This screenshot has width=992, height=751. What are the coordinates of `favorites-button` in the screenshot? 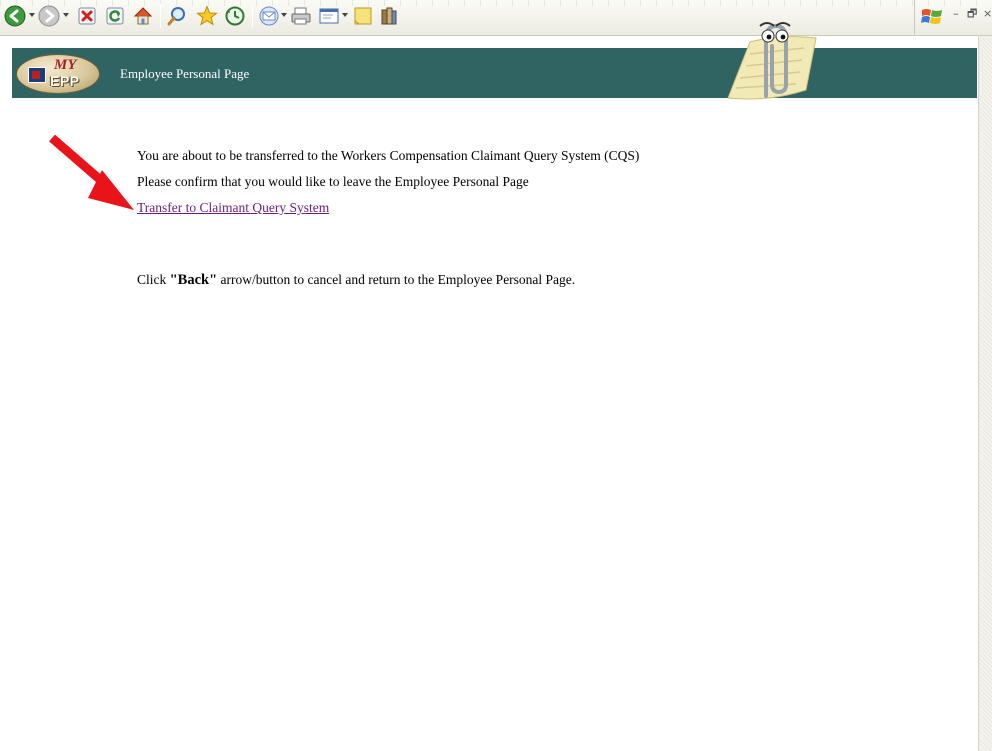 It's located at (207, 16).